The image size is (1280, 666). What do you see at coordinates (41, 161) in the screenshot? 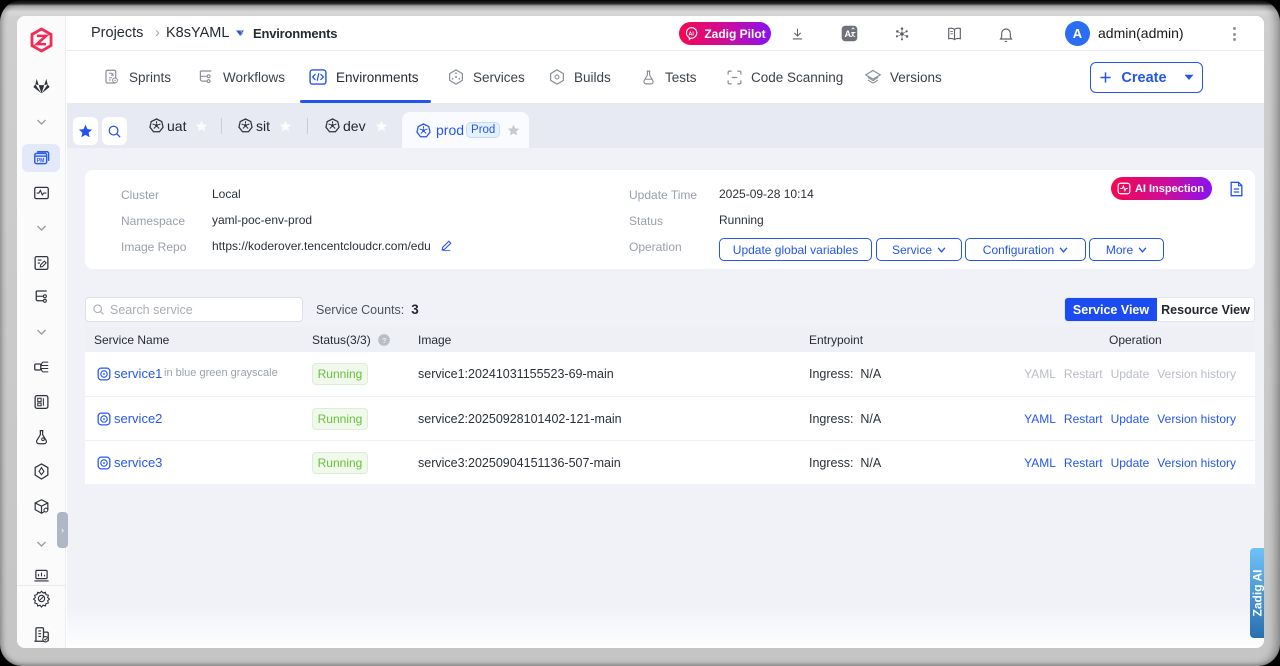
I see `svg-text: PM` at bounding box center [41, 161].